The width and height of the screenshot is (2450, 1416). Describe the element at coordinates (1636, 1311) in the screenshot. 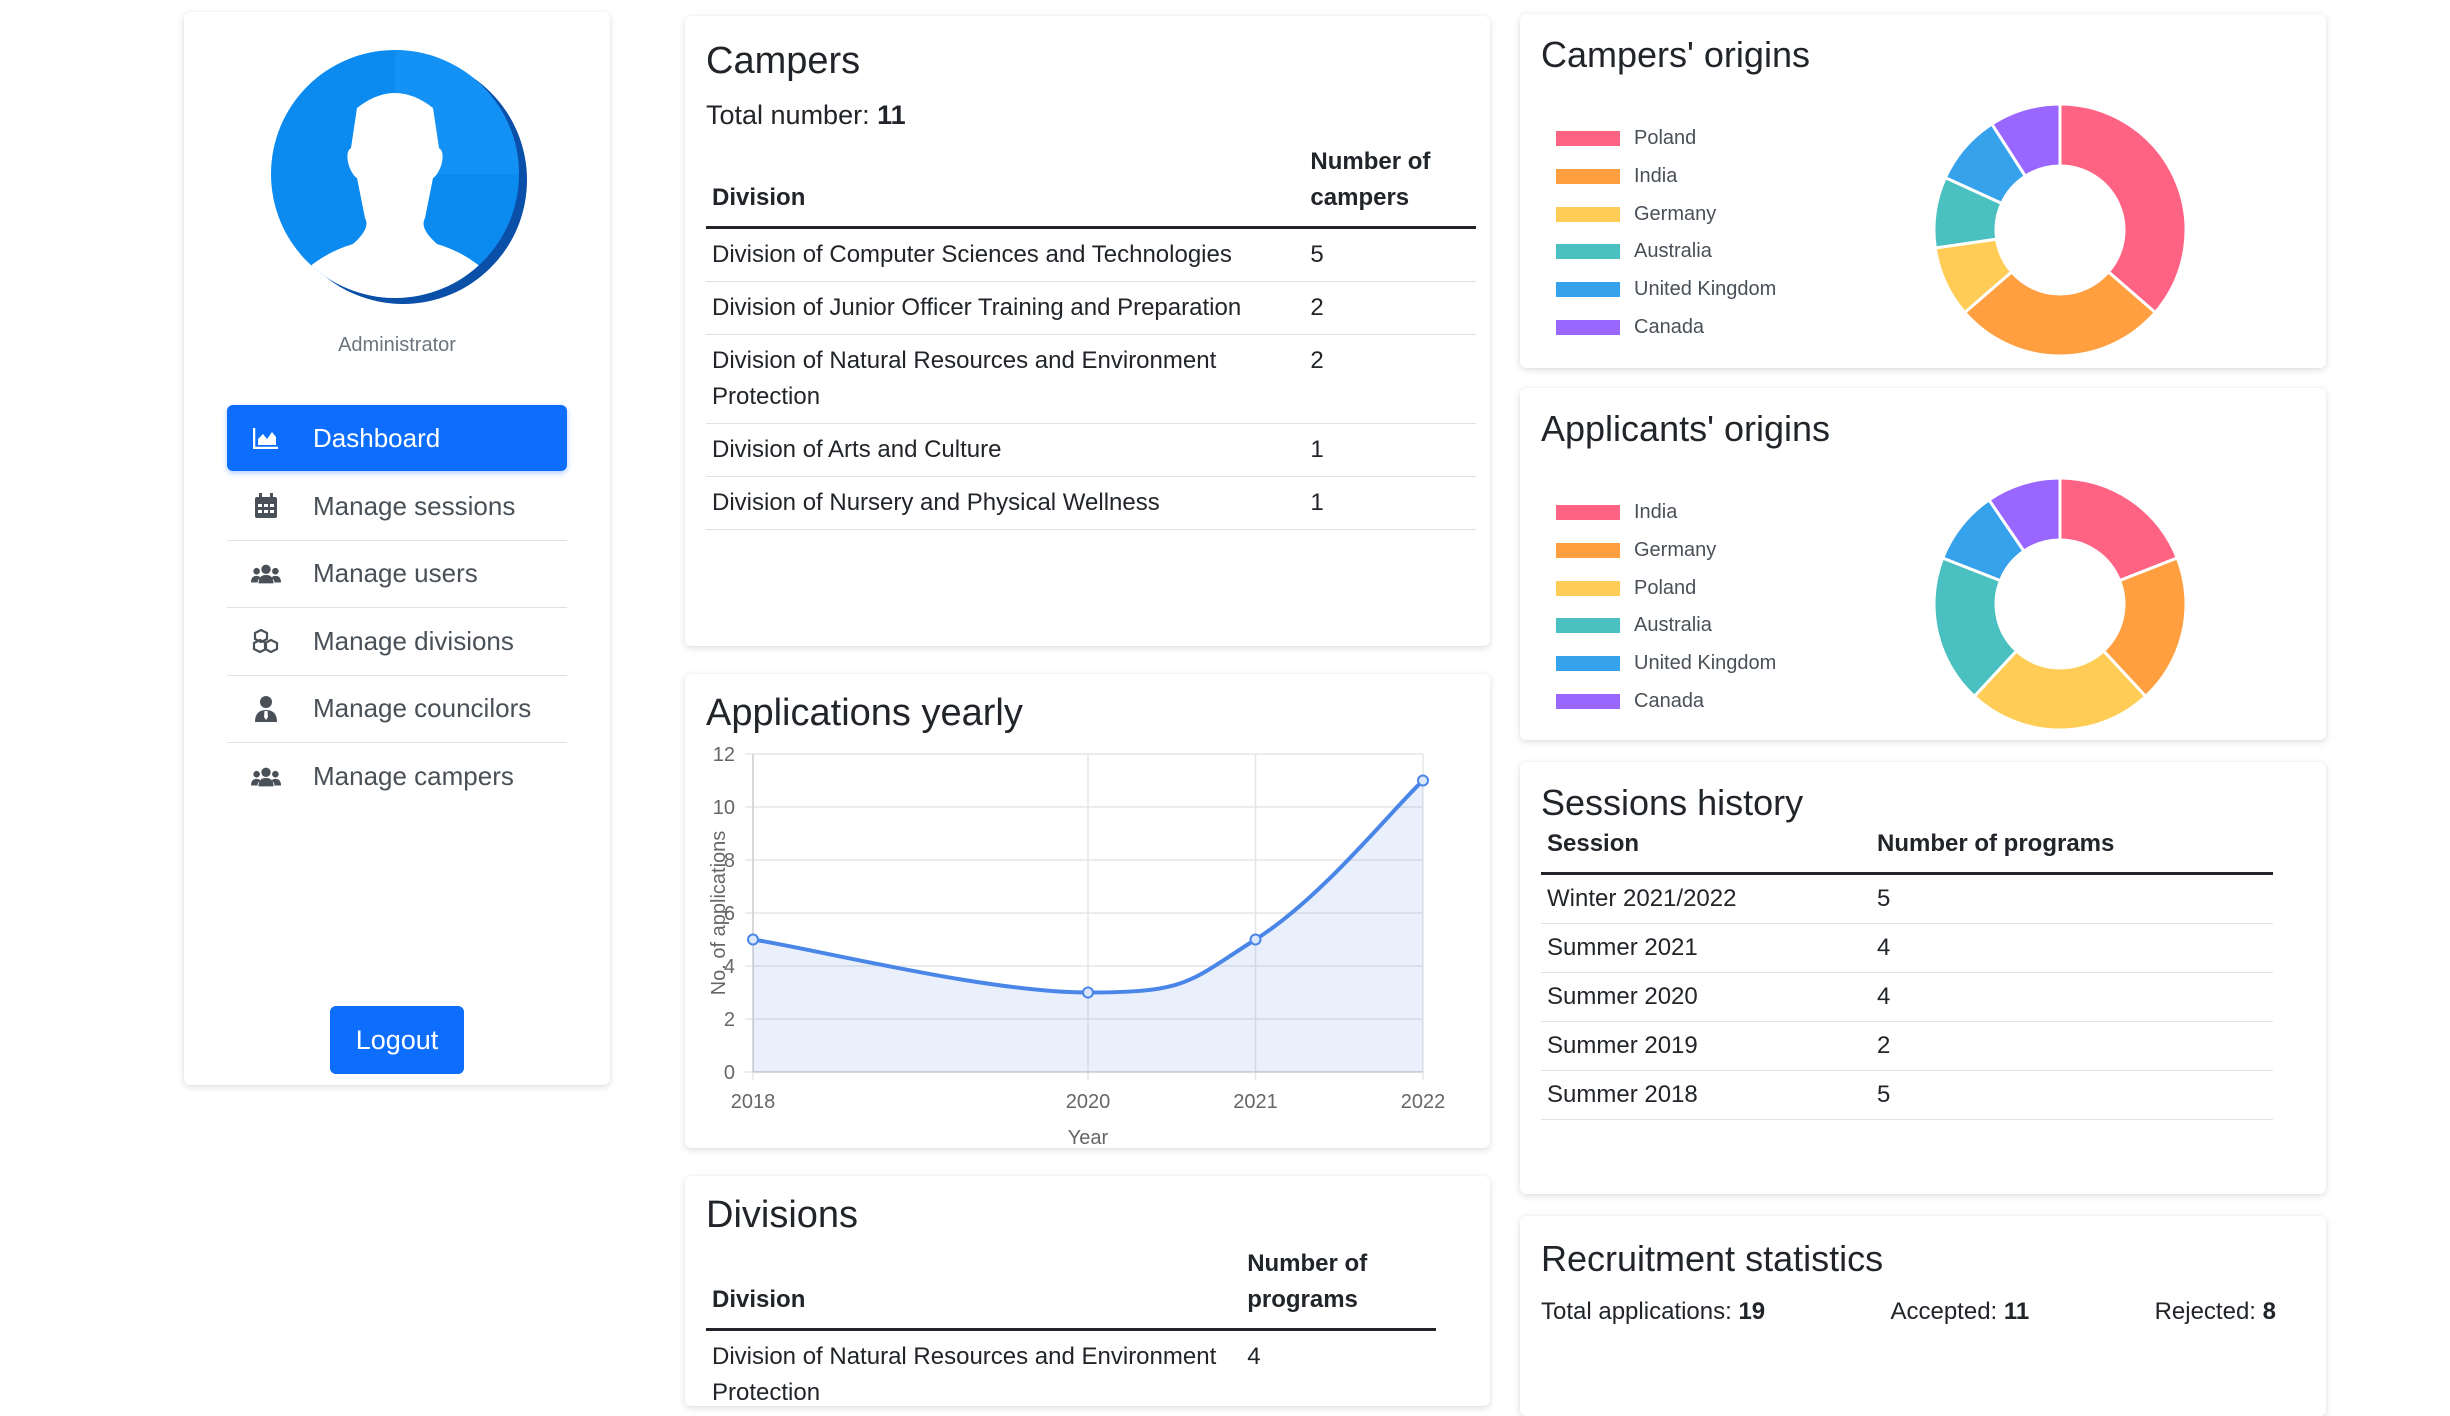

I see `stat-label: Total applications:` at that location.